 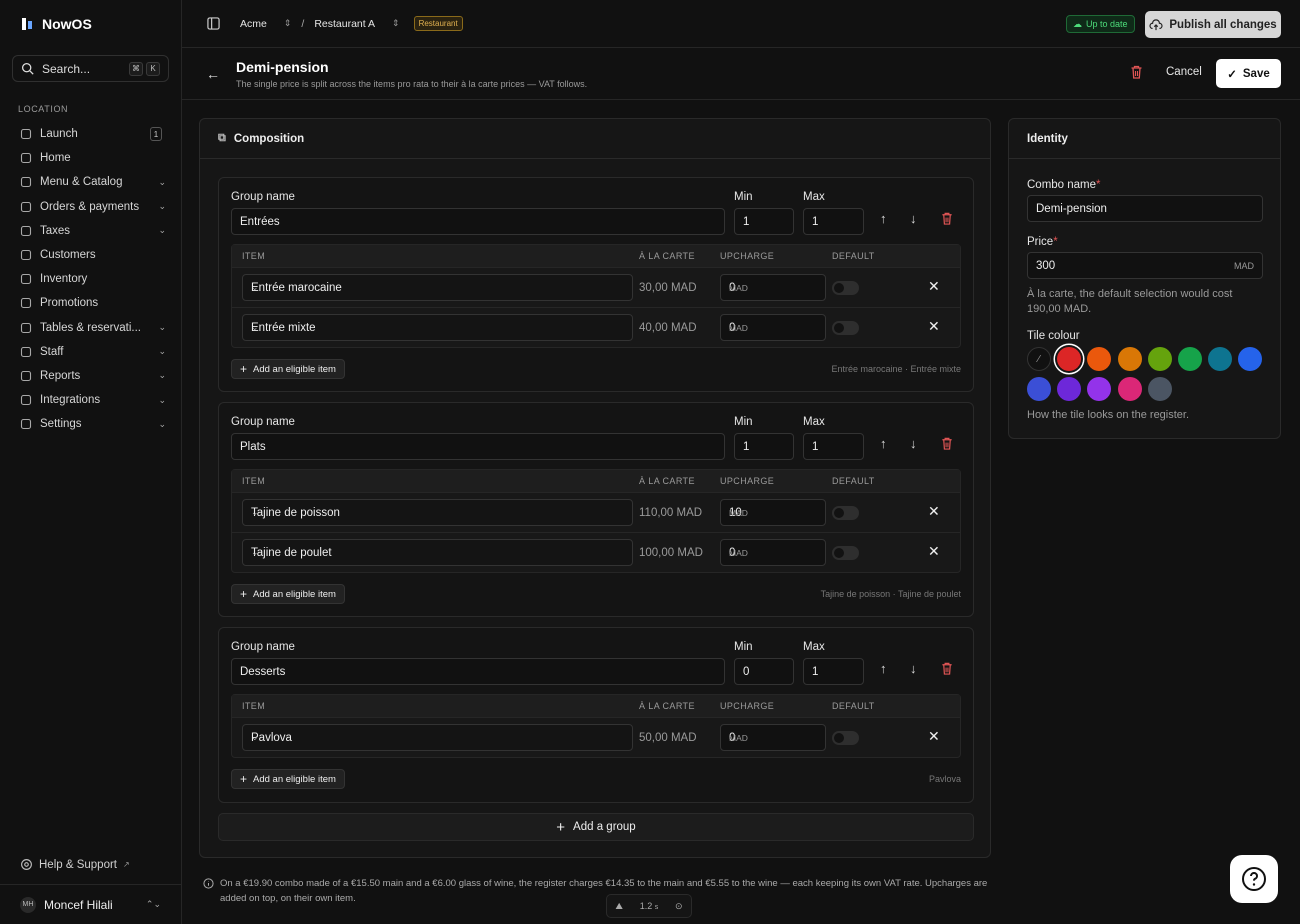 What do you see at coordinates (91, 134) in the screenshot?
I see `sidebar-item-launch: Launch 1` at bounding box center [91, 134].